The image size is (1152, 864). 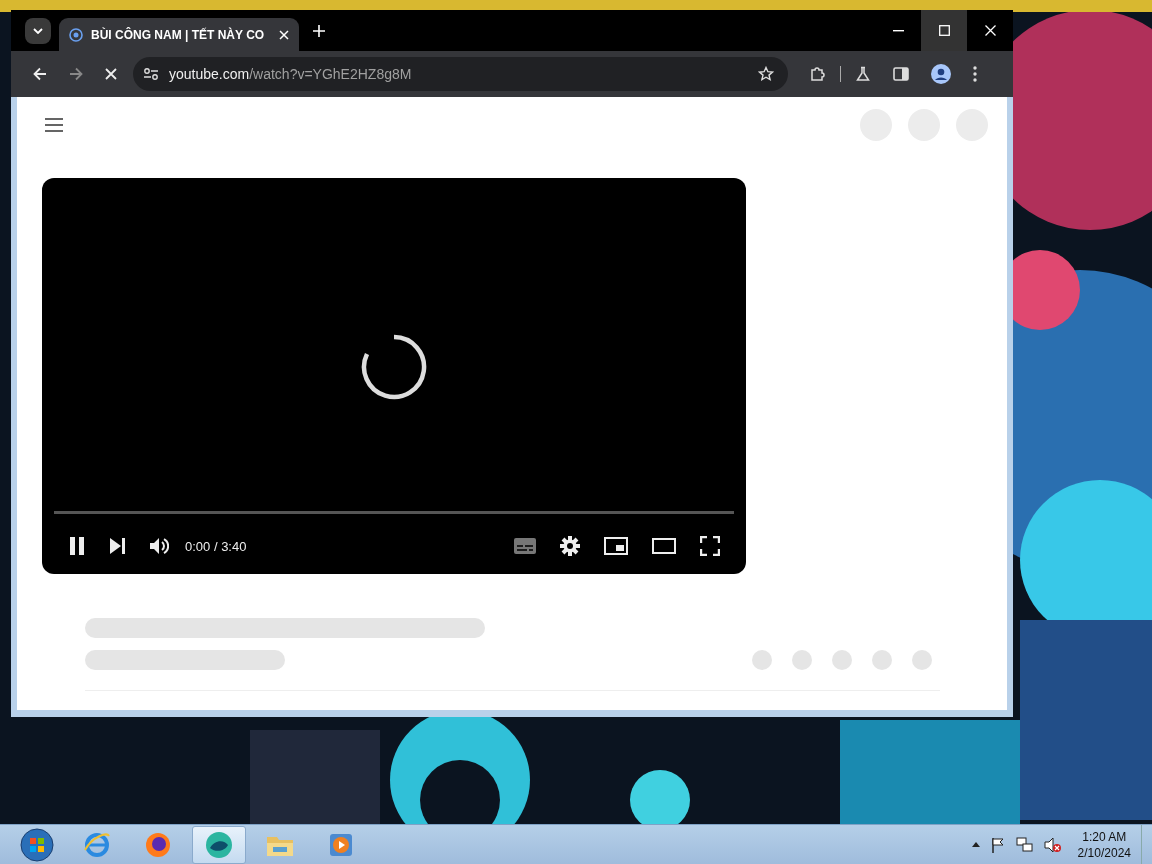 What do you see at coordinates (710, 546) in the screenshot?
I see `fullscreen-icon` at bounding box center [710, 546].